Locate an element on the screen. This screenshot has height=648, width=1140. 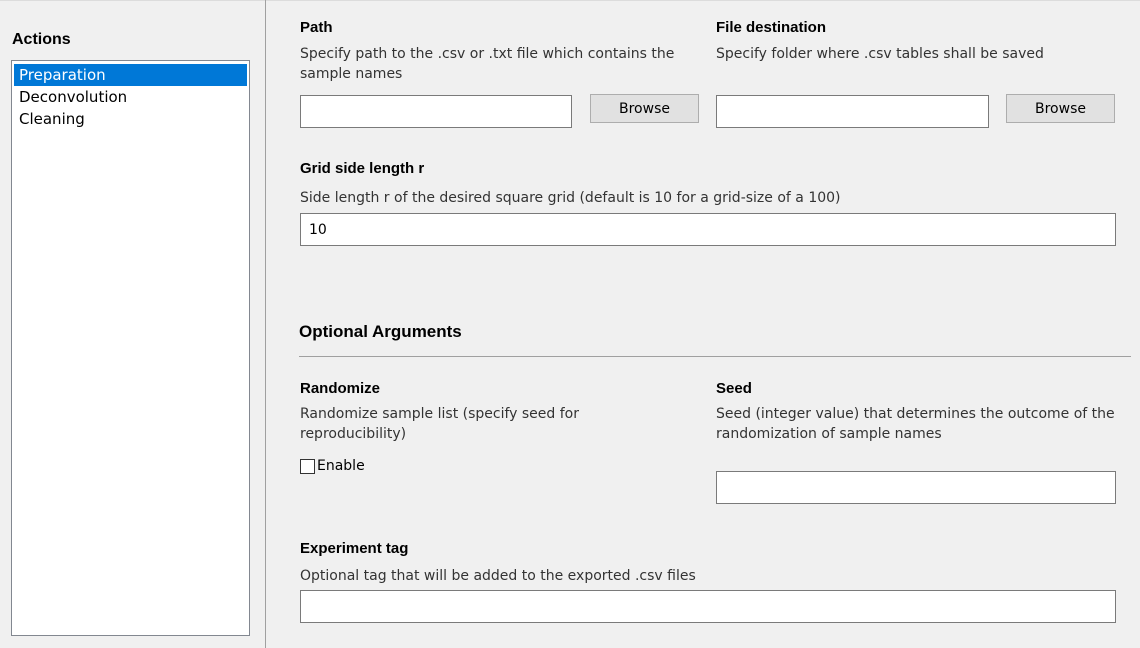
section-divider is located at coordinates (715, 356).